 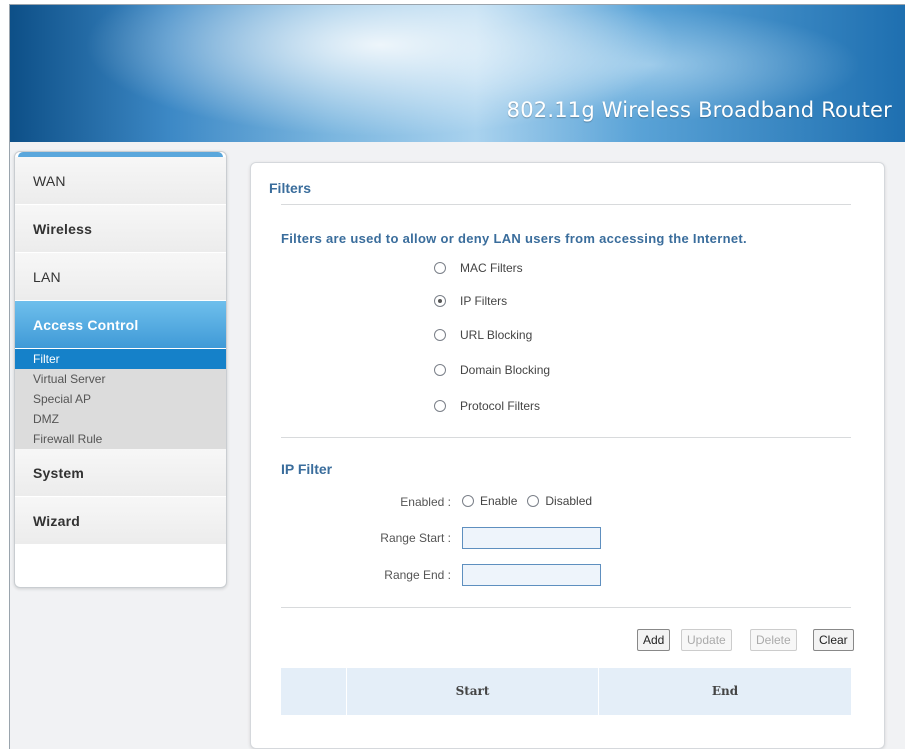 I want to click on filters-title: Filters, so click(x=290, y=188).